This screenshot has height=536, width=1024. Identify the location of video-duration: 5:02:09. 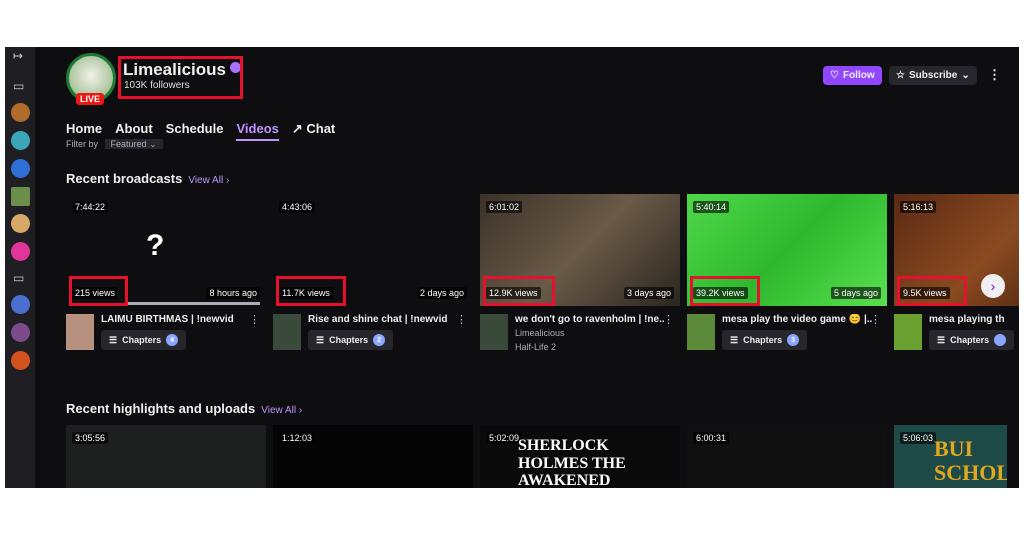
(504, 438).